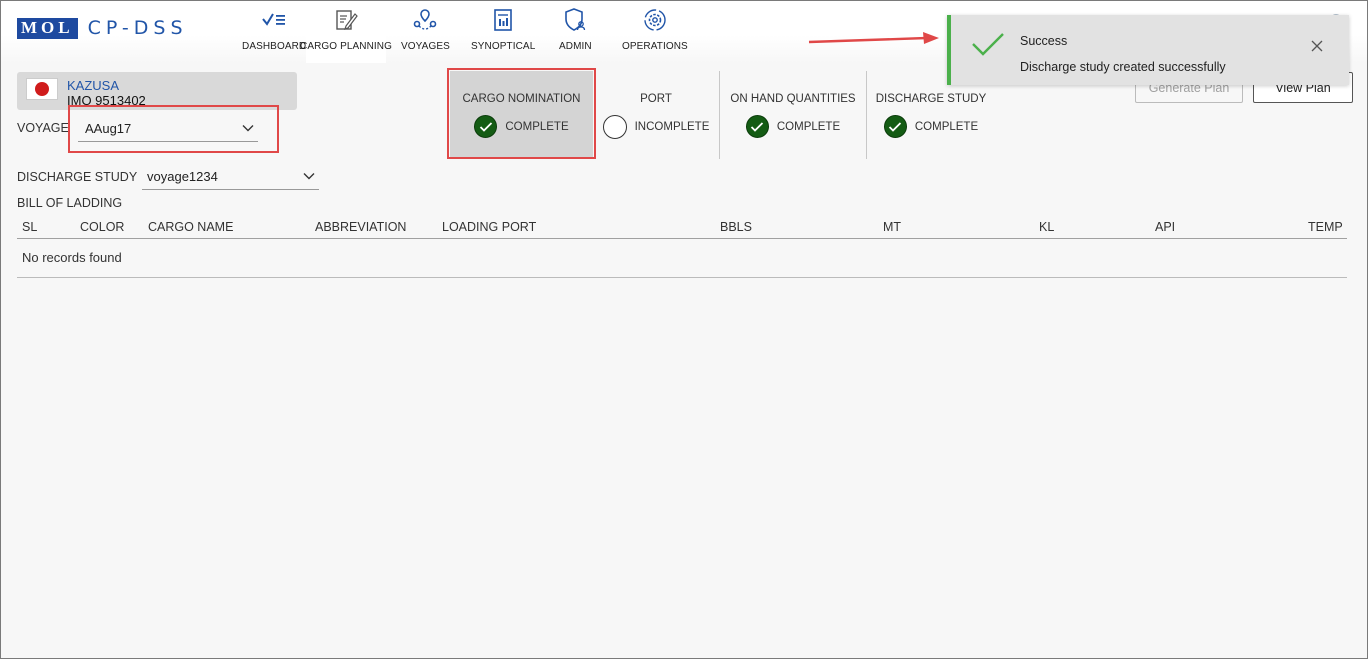  What do you see at coordinates (274, 20) in the screenshot?
I see `checklist-icon` at bounding box center [274, 20].